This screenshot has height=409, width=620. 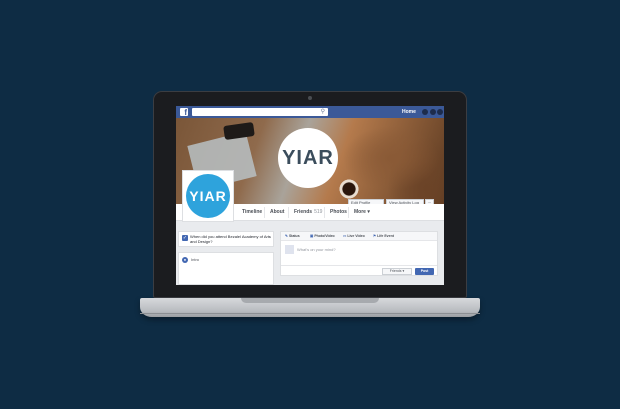 I want to click on cover-logo: YIAR, so click(x=308, y=158).